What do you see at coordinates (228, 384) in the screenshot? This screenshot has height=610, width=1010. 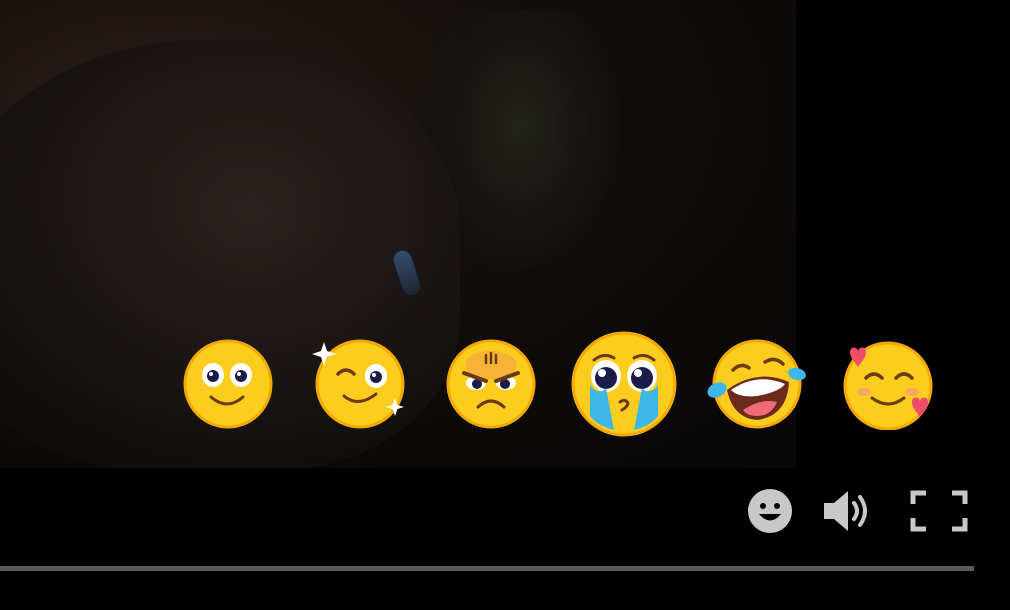 I see `smiling-face-icon` at bounding box center [228, 384].